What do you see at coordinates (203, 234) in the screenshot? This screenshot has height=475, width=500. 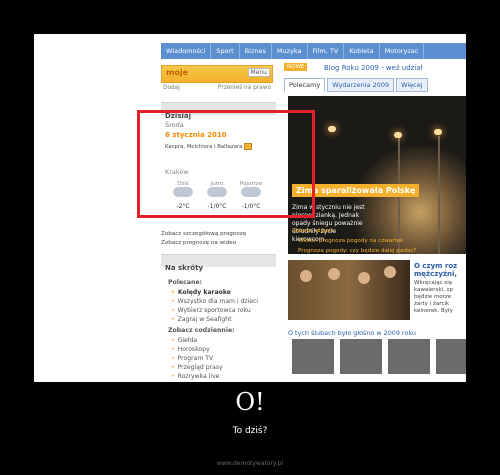 I see `forecast-details-link: Zobacz szczegółową prognozę` at bounding box center [203, 234].